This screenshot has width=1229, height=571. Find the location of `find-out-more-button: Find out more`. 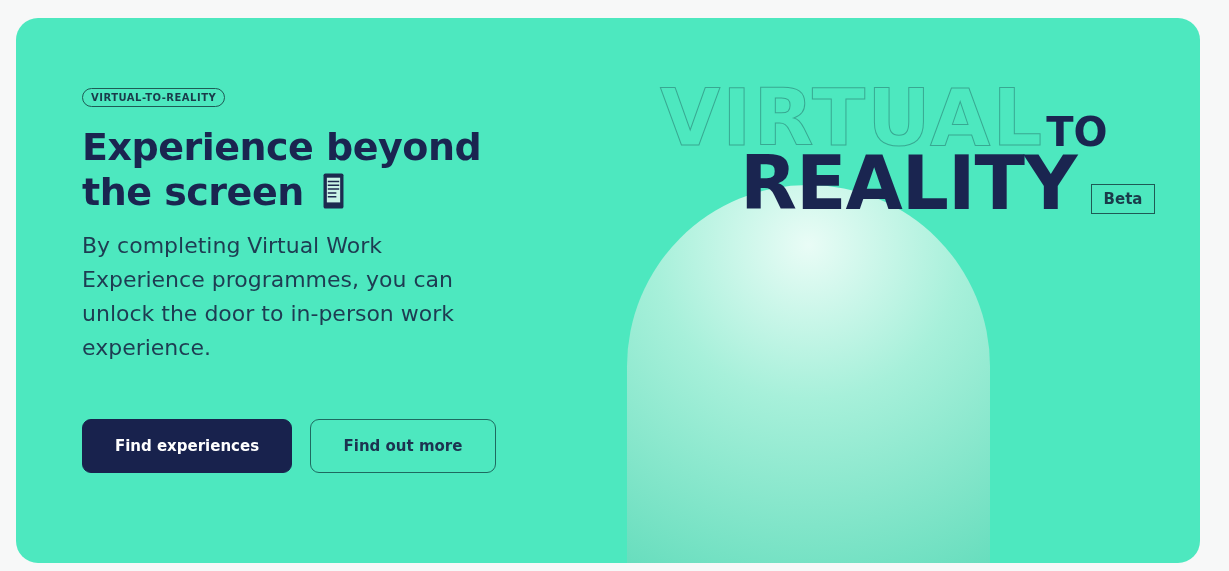

find-out-more-button: Find out more is located at coordinates (403, 446).